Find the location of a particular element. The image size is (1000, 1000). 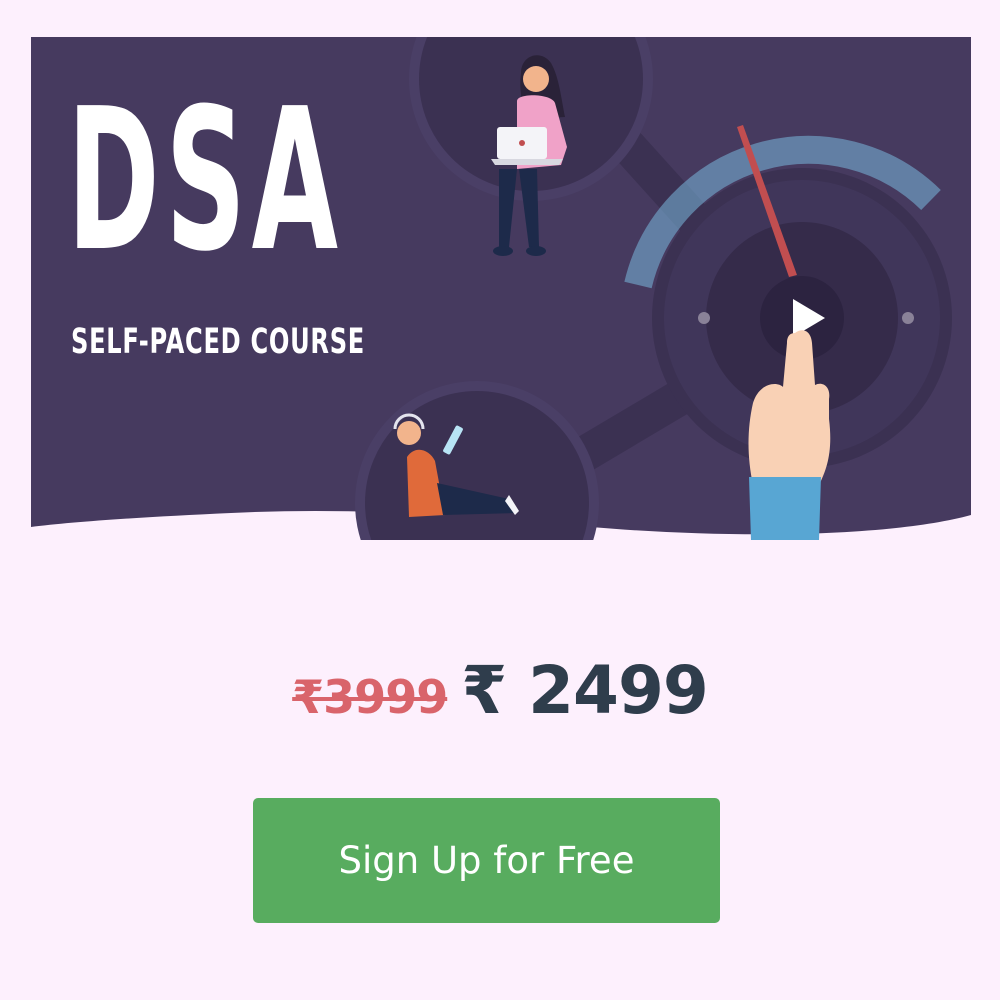

price-row: ₹3999 ₹ 2499 is located at coordinates (500, 697).